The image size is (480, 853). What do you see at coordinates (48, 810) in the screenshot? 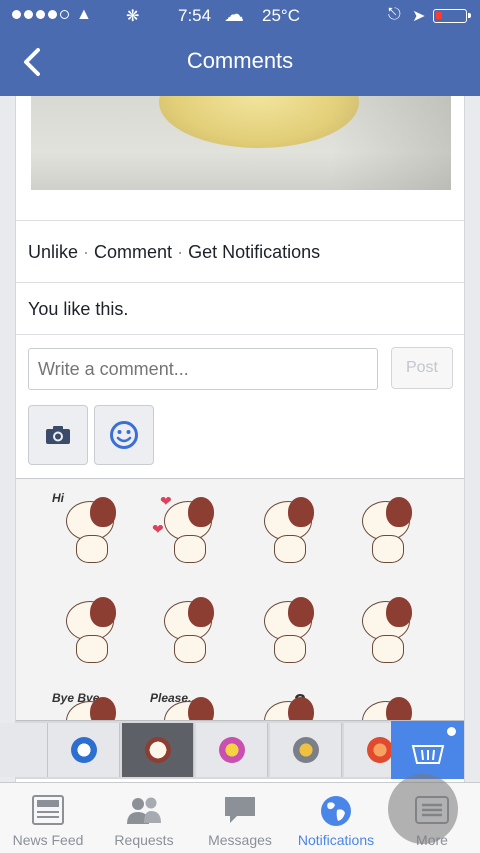
I see `news-feed-icon` at bounding box center [48, 810].